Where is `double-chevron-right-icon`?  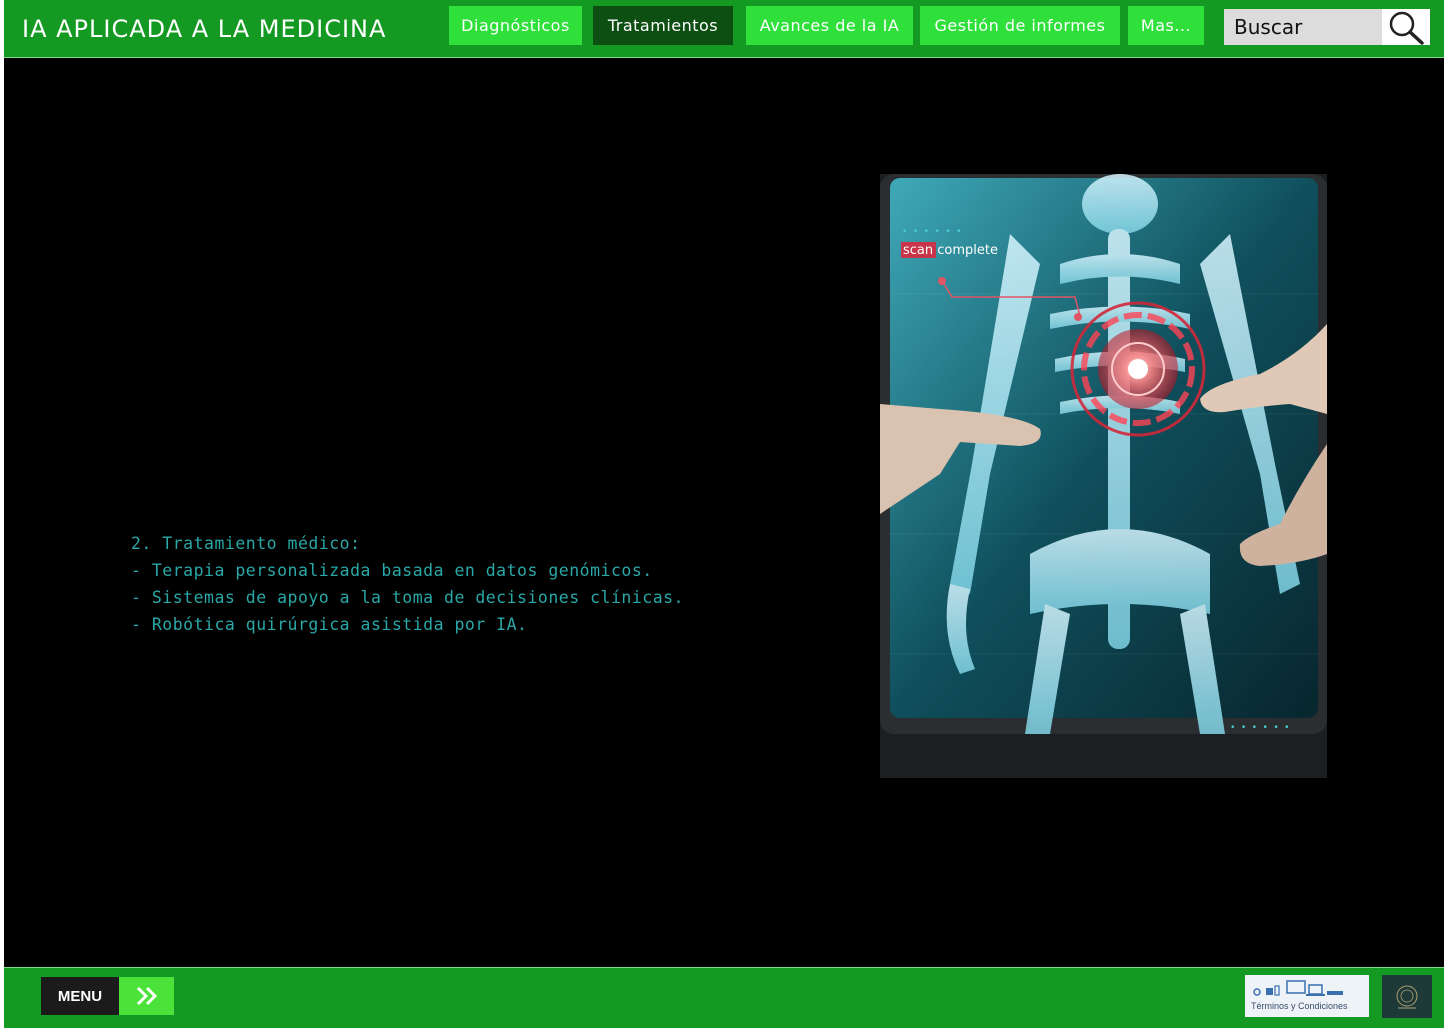
double-chevron-right-icon is located at coordinates (146, 996).